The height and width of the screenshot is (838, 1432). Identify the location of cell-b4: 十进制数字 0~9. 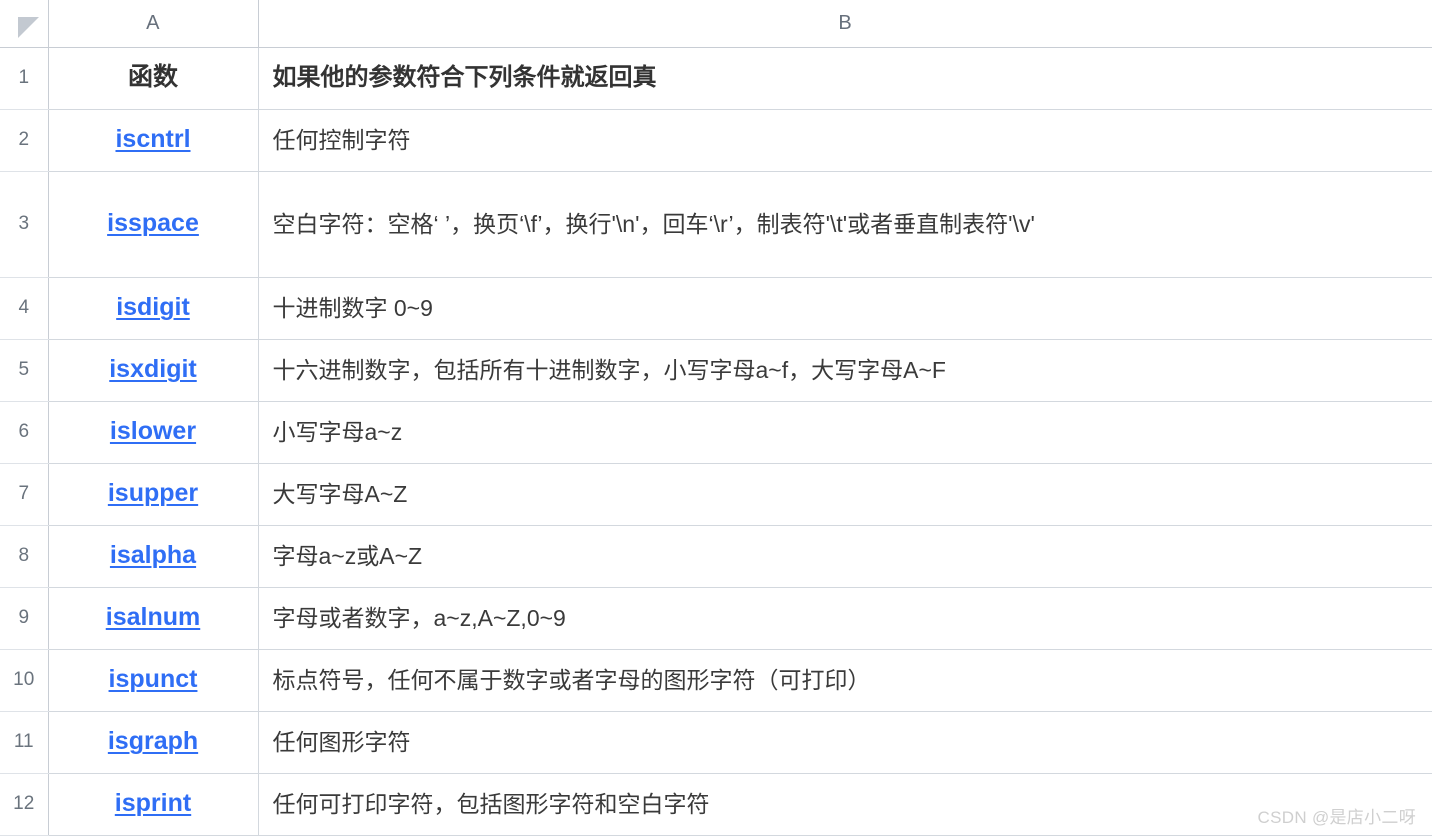
(845, 308).